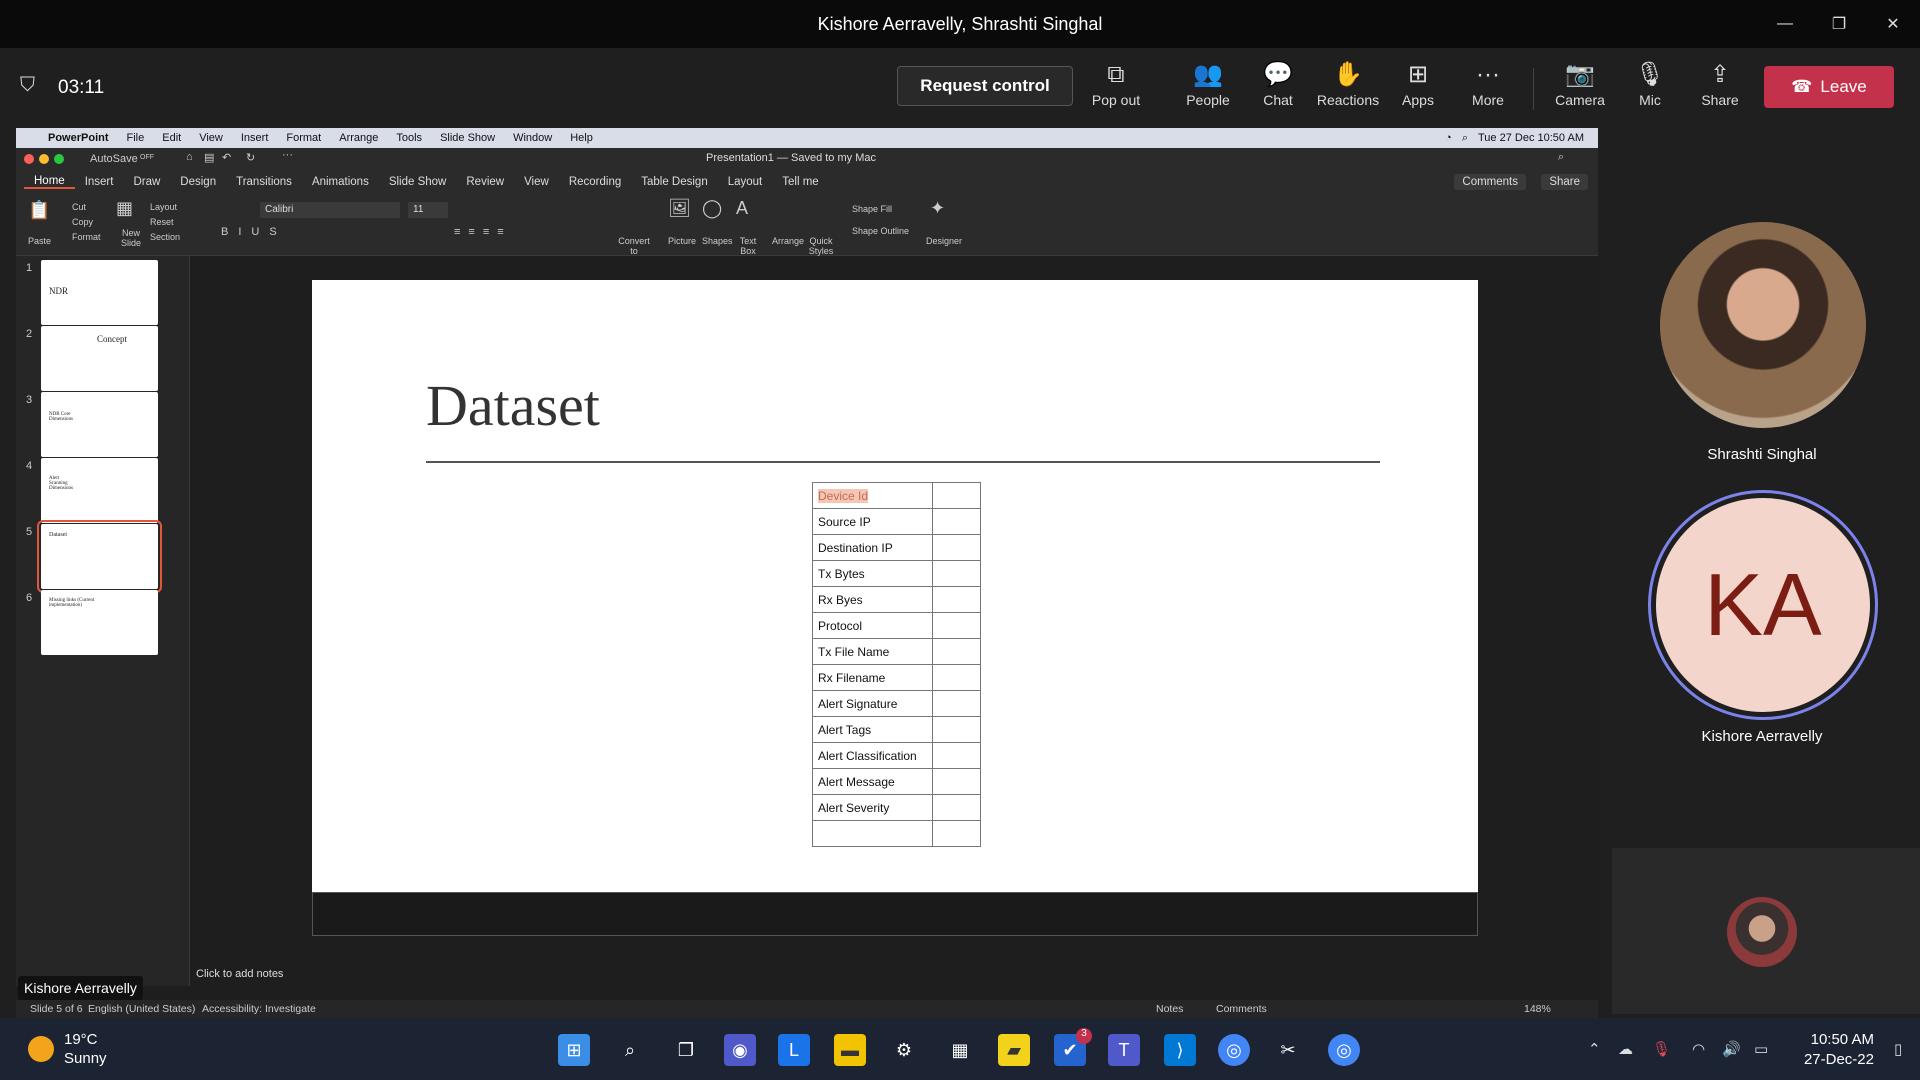 This screenshot has height=1080, width=1920. Describe the element at coordinates (1234, 1050) in the screenshot. I see `chrome-icon: ◎` at that location.